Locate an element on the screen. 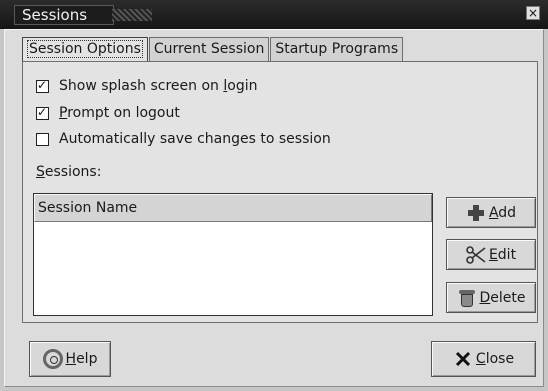 This screenshot has width=548, height=391. tab-label: Current Session is located at coordinates (209, 49).